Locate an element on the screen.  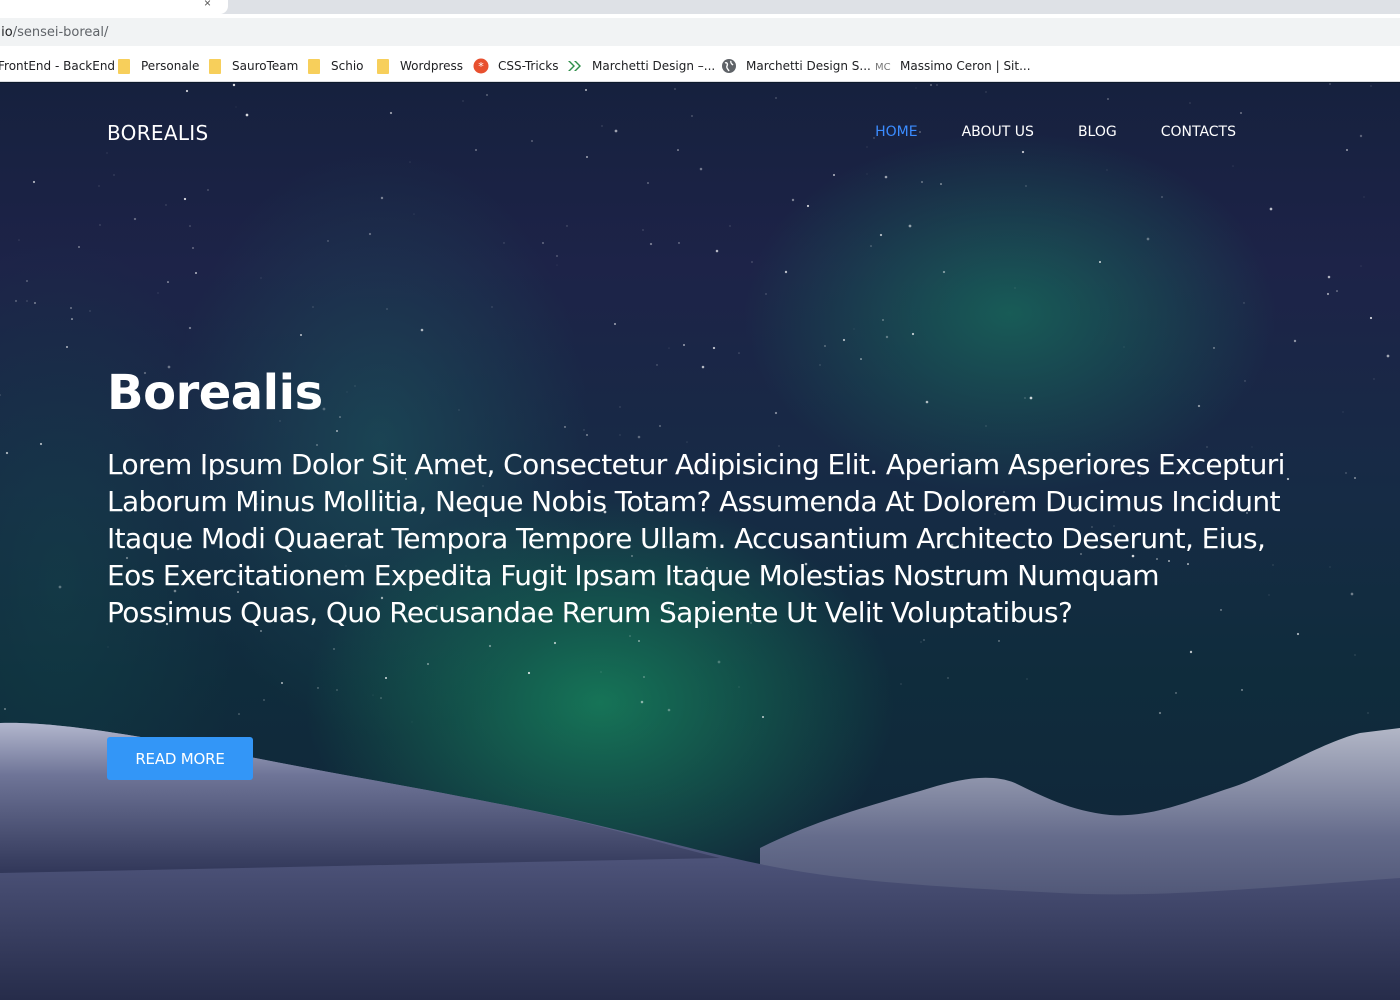
browser-toolbar: .io/sensei-boreal/ is located at coordinates (700, 32).